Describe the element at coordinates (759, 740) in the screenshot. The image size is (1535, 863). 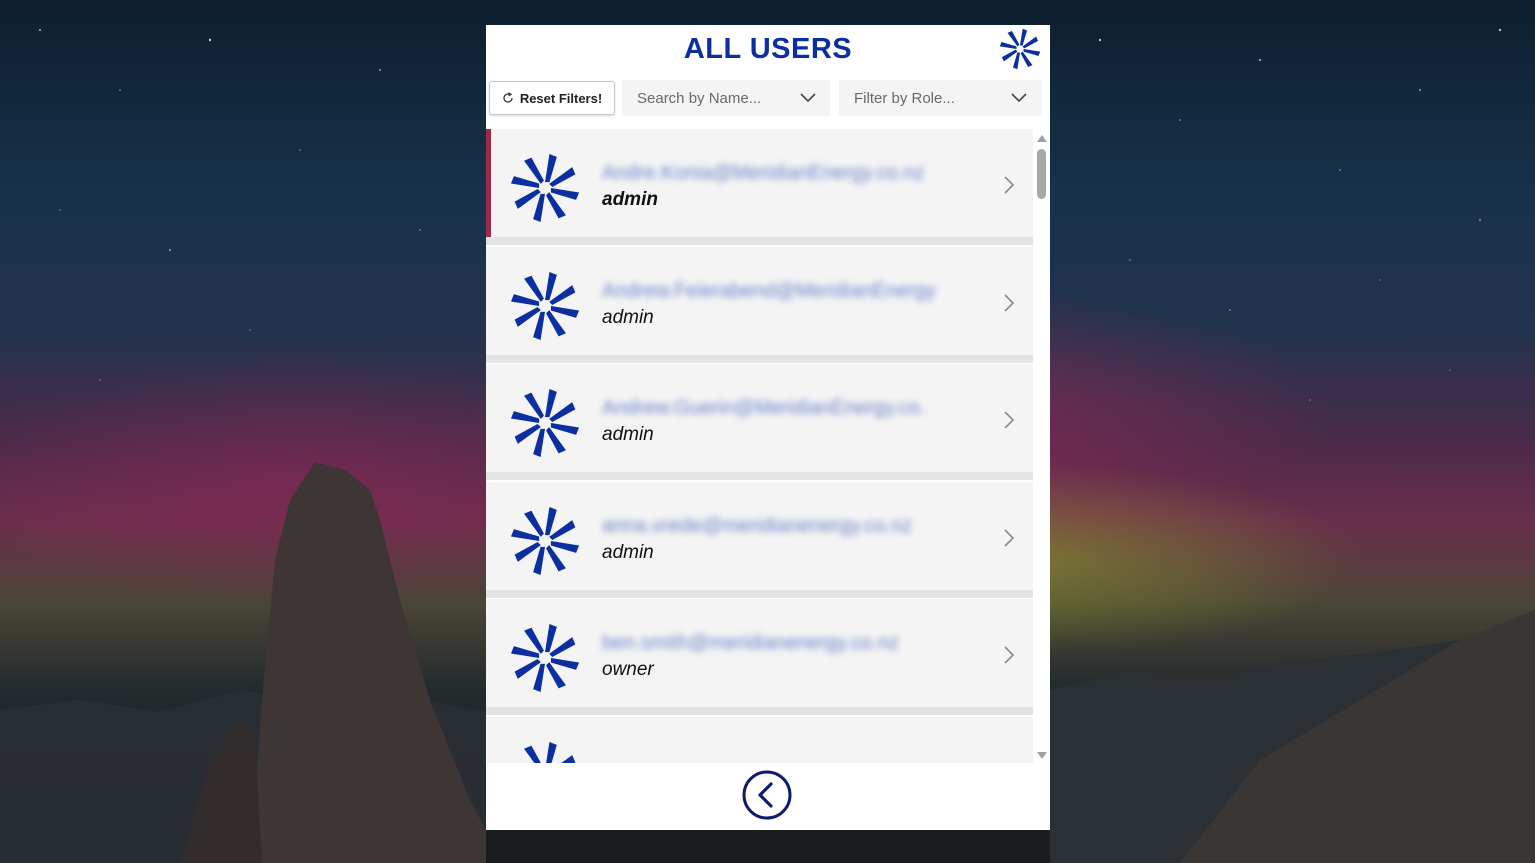
I see `user-list-item` at that location.